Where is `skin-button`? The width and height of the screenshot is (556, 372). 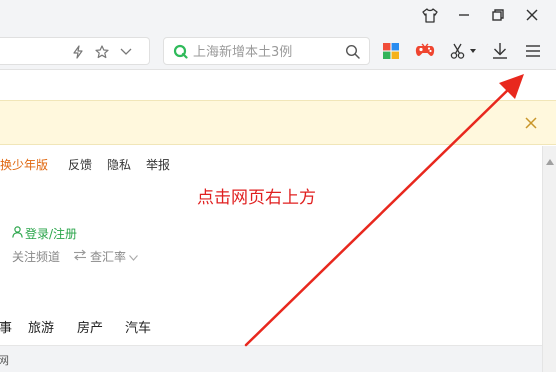
skin-button is located at coordinates (430, 15).